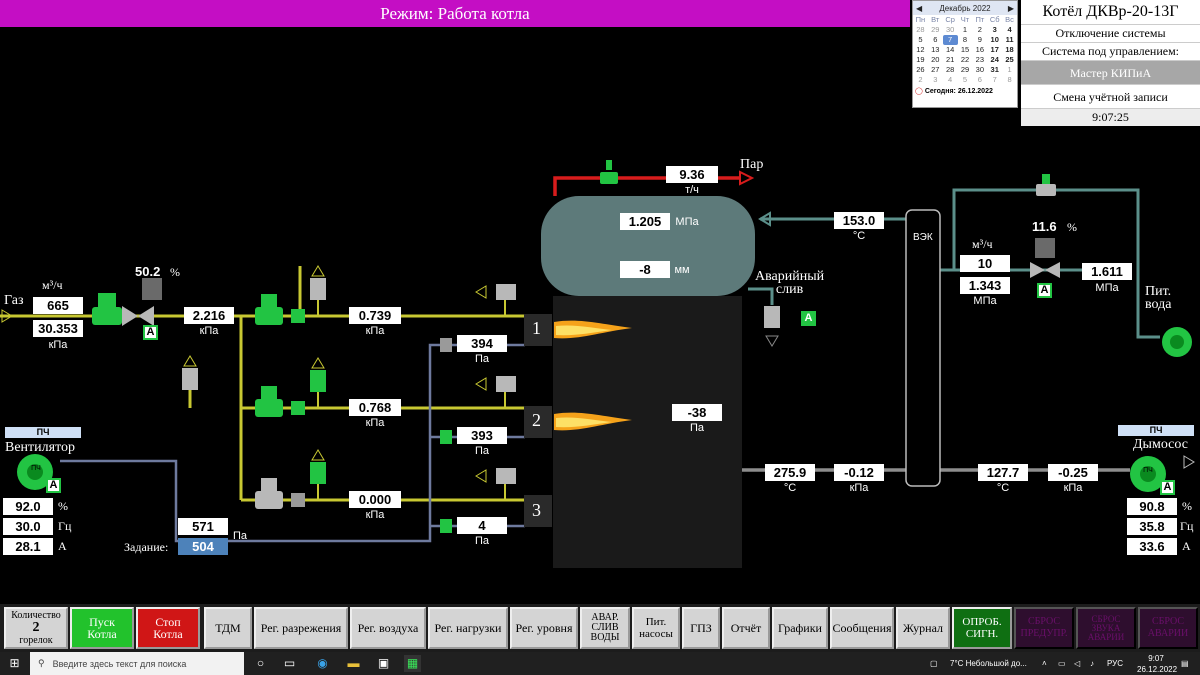  Describe the element at coordinates (692, 190) in the screenshot. I see `steam-flow-unit: т/ч` at that location.